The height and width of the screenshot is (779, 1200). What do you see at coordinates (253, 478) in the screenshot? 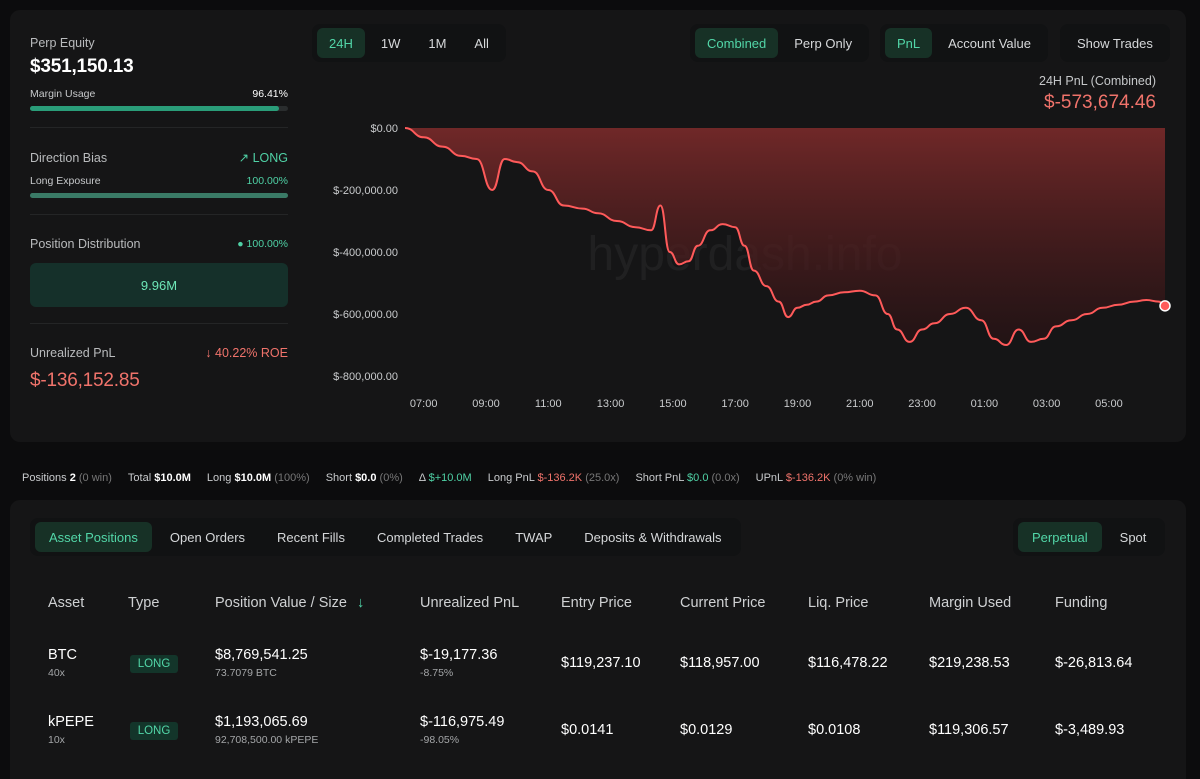
I see `summary-long-value: $10.0M` at bounding box center [253, 478].